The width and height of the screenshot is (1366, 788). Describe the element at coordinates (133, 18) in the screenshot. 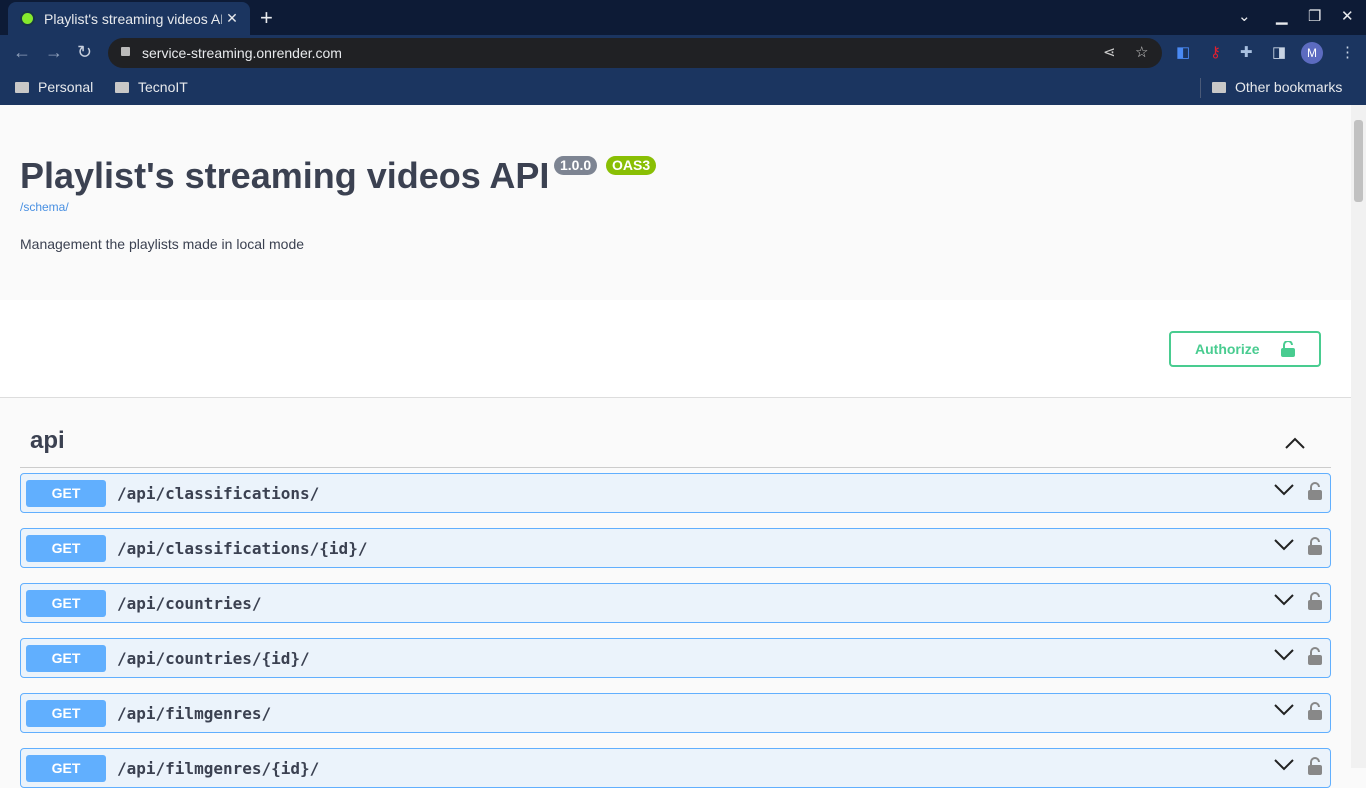

I see `tab-title: Playlist's streaming videos API` at that location.